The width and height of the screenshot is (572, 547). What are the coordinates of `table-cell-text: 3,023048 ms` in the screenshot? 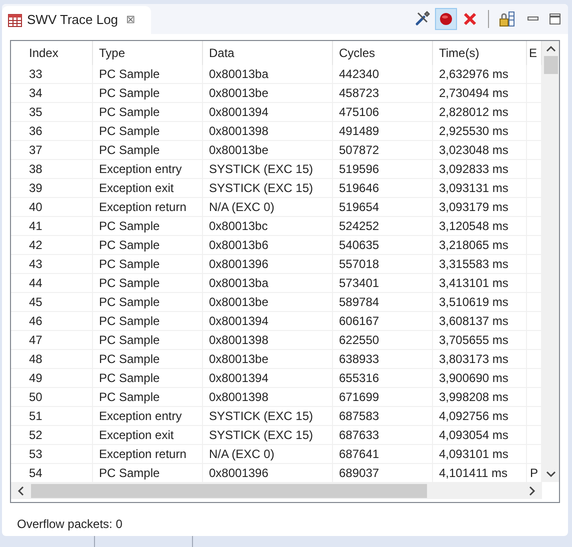 It's located at (473, 150).